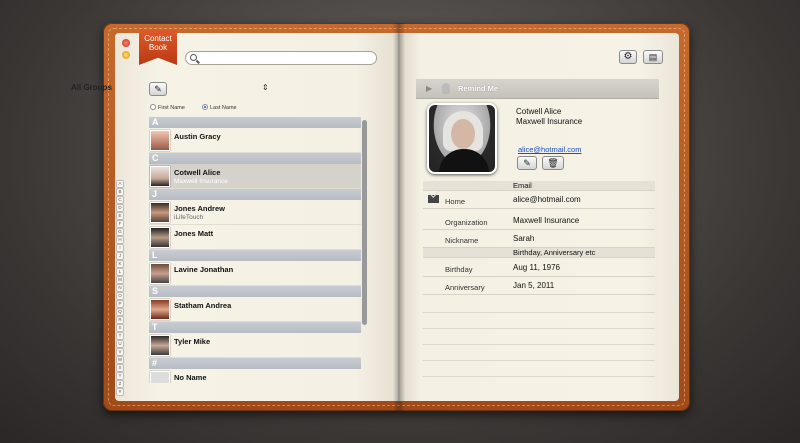 The width and height of the screenshot is (800, 443). I want to click on envelope-icon, so click(433, 199).